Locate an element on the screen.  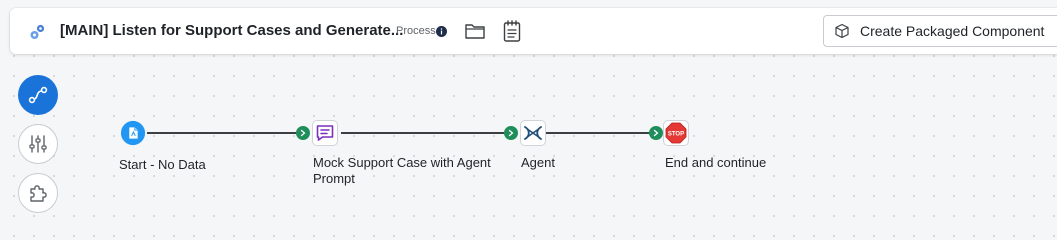
stop-icon: STOP is located at coordinates (676, 133).